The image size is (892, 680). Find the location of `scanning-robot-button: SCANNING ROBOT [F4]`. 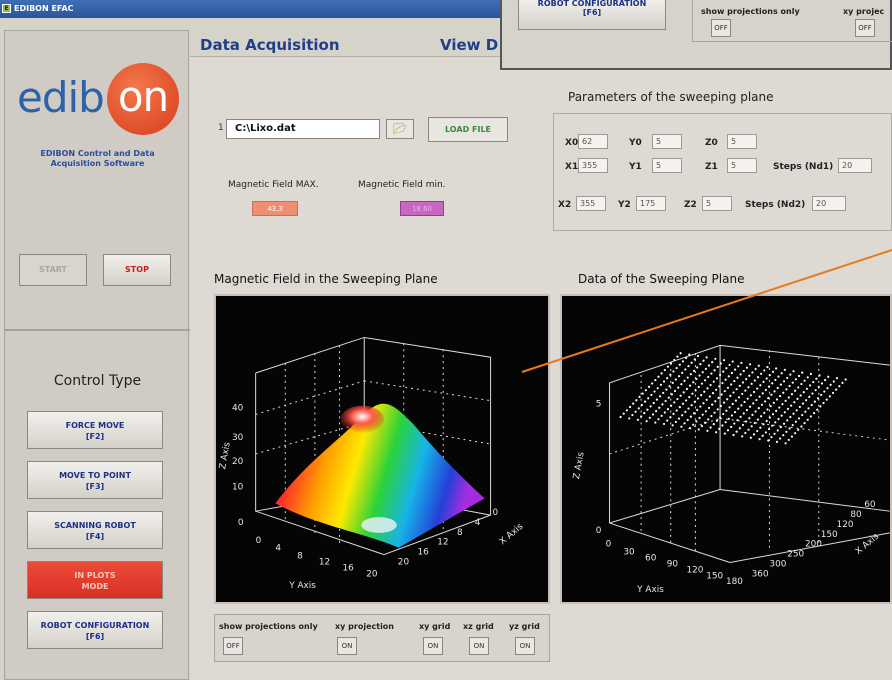

scanning-robot-button: SCANNING ROBOT [F4] is located at coordinates (95, 530).